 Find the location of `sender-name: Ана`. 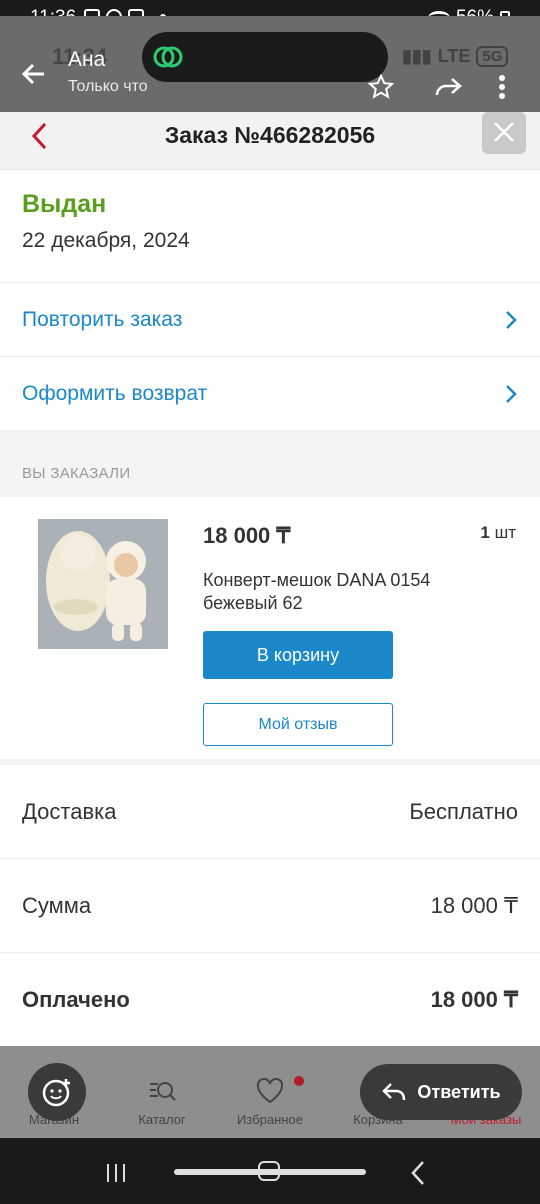

sender-name: Ана is located at coordinates (87, 59).